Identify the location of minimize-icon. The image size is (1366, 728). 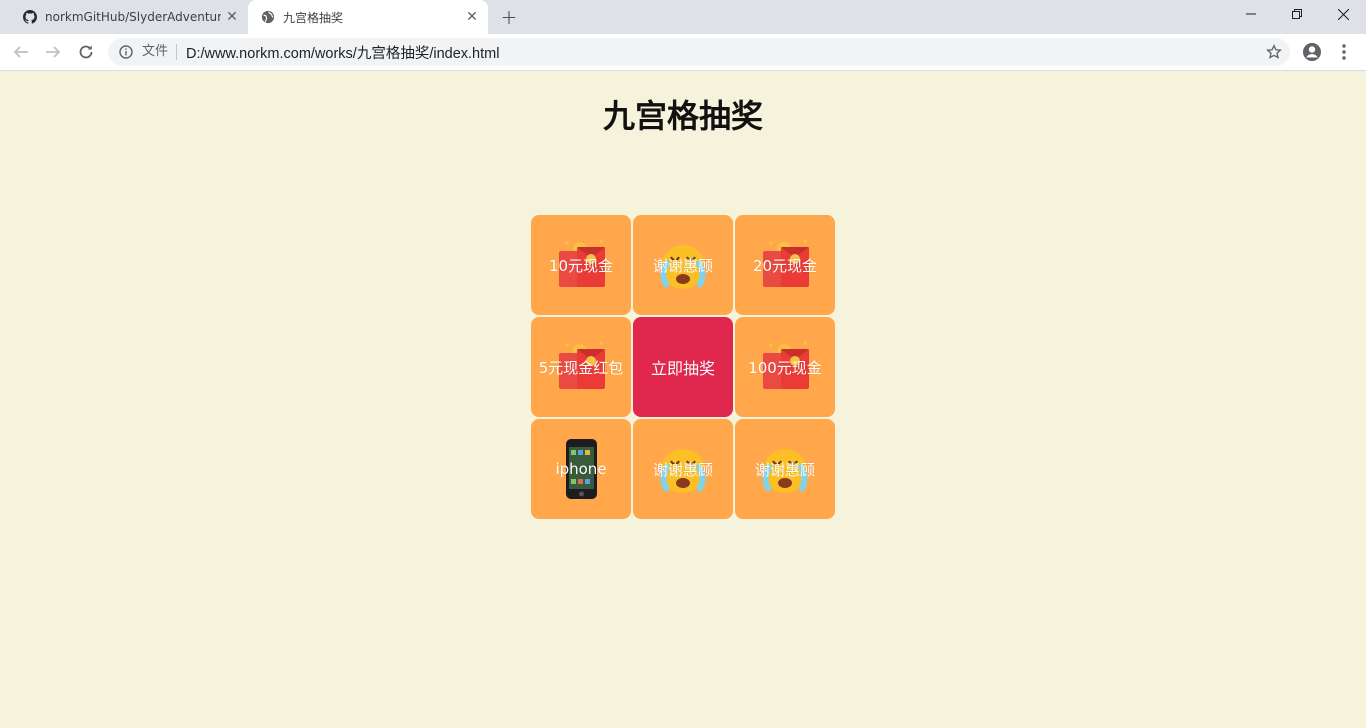
(1251, 14).